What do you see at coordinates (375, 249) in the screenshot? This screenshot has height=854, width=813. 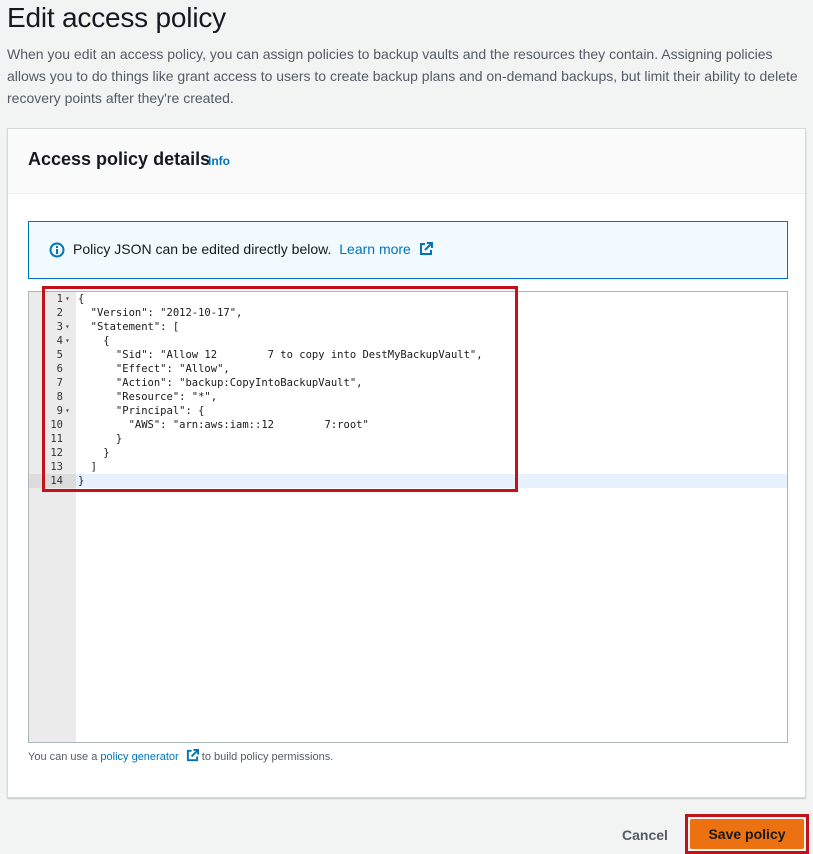 I see `learn-more-label: Learn more` at bounding box center [375, 249].